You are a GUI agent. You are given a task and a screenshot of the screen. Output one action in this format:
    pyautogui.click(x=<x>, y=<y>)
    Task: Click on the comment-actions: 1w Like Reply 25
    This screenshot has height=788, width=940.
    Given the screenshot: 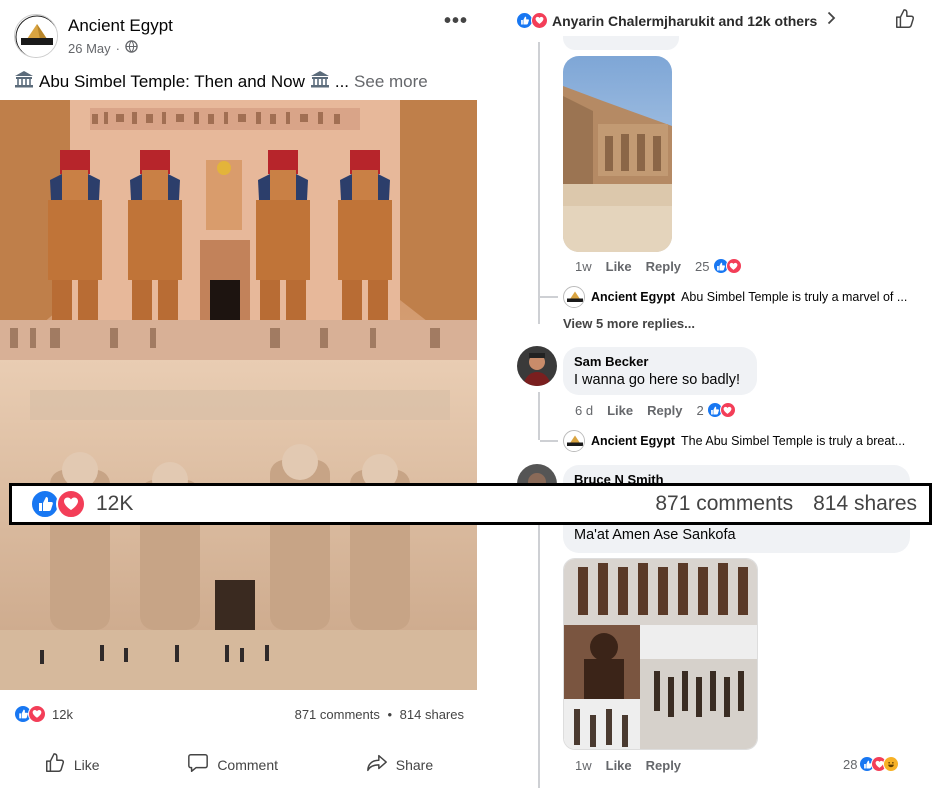 What is the action you would take?
    pyautogui.click(x=658, y=266)
    